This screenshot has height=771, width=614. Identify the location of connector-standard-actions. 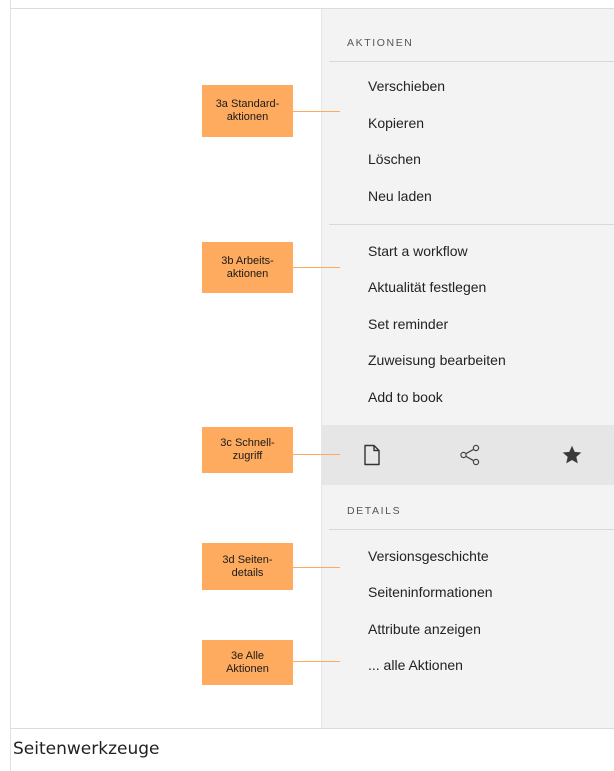
(316, 111).